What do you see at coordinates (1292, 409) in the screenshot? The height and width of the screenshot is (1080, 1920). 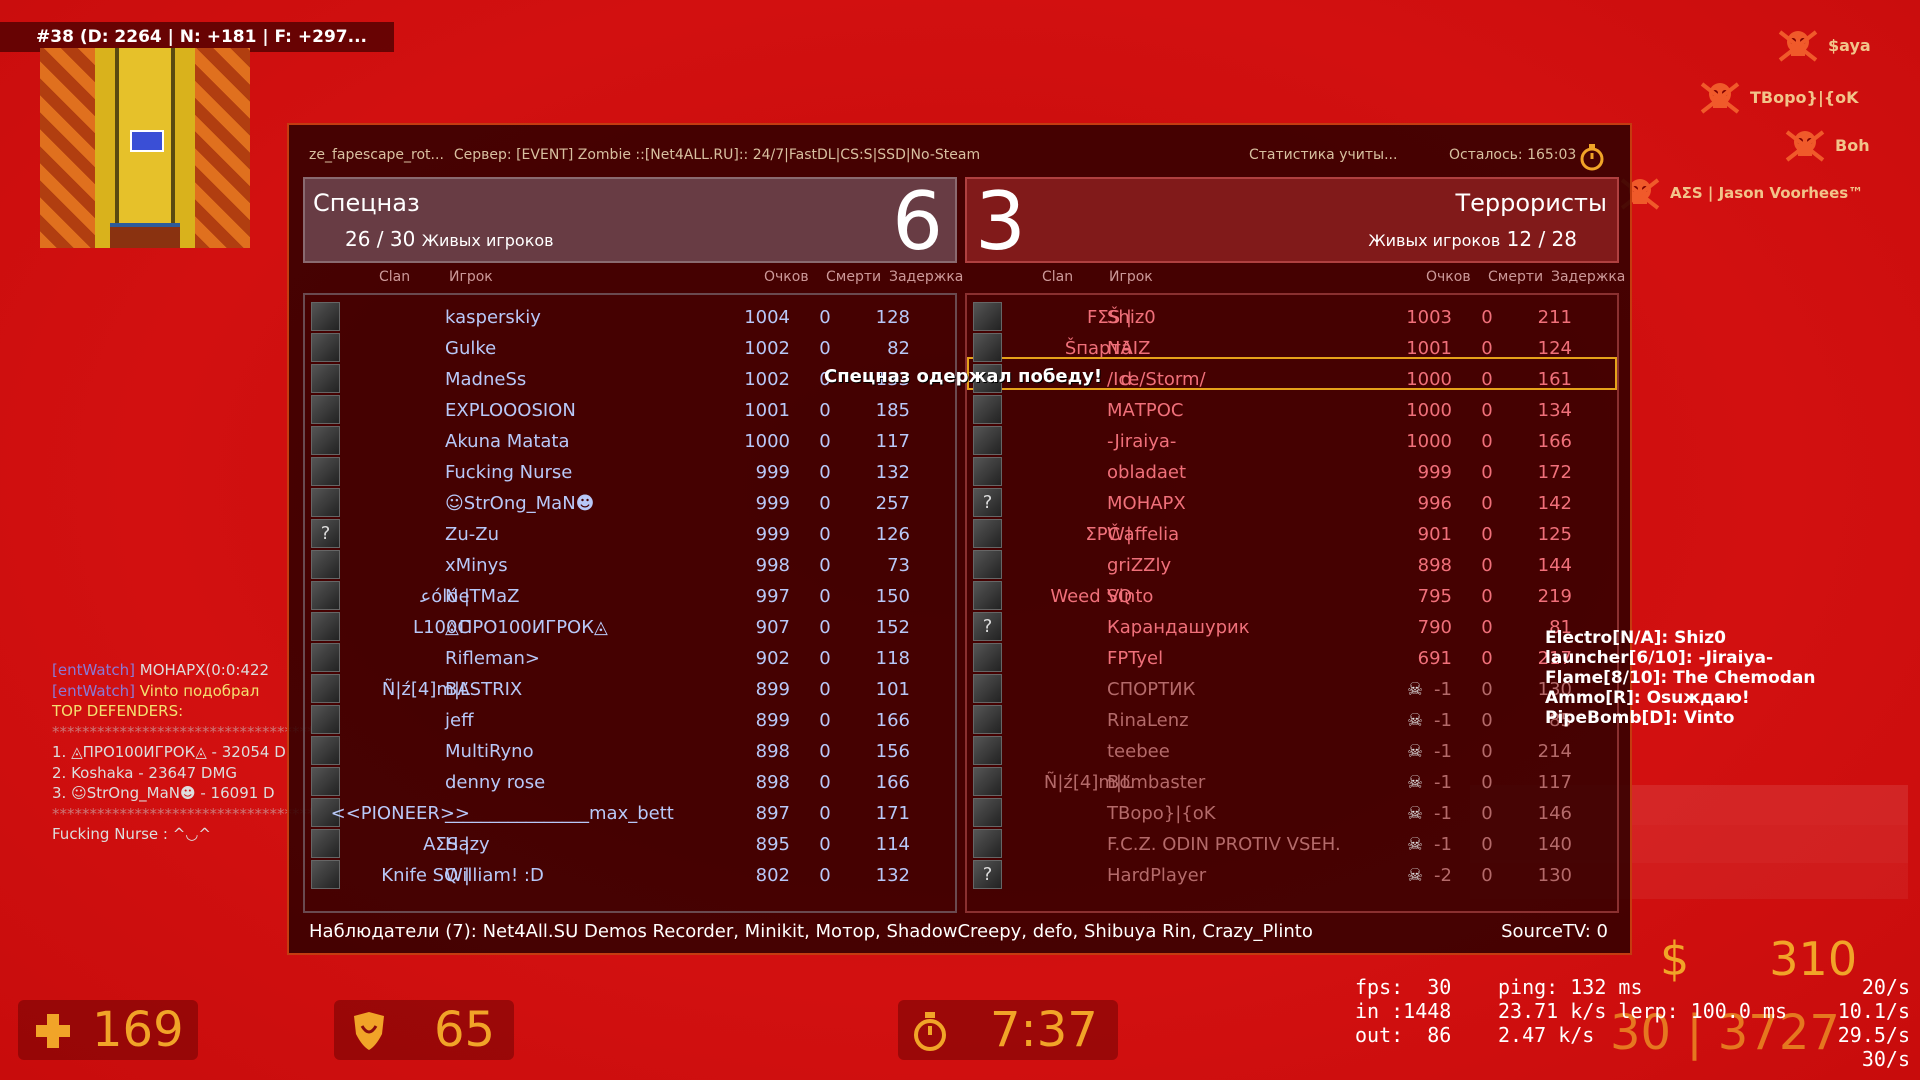 I see `player-row: МАТРОС 1000 0 134` at bounding box center [1292, 409].